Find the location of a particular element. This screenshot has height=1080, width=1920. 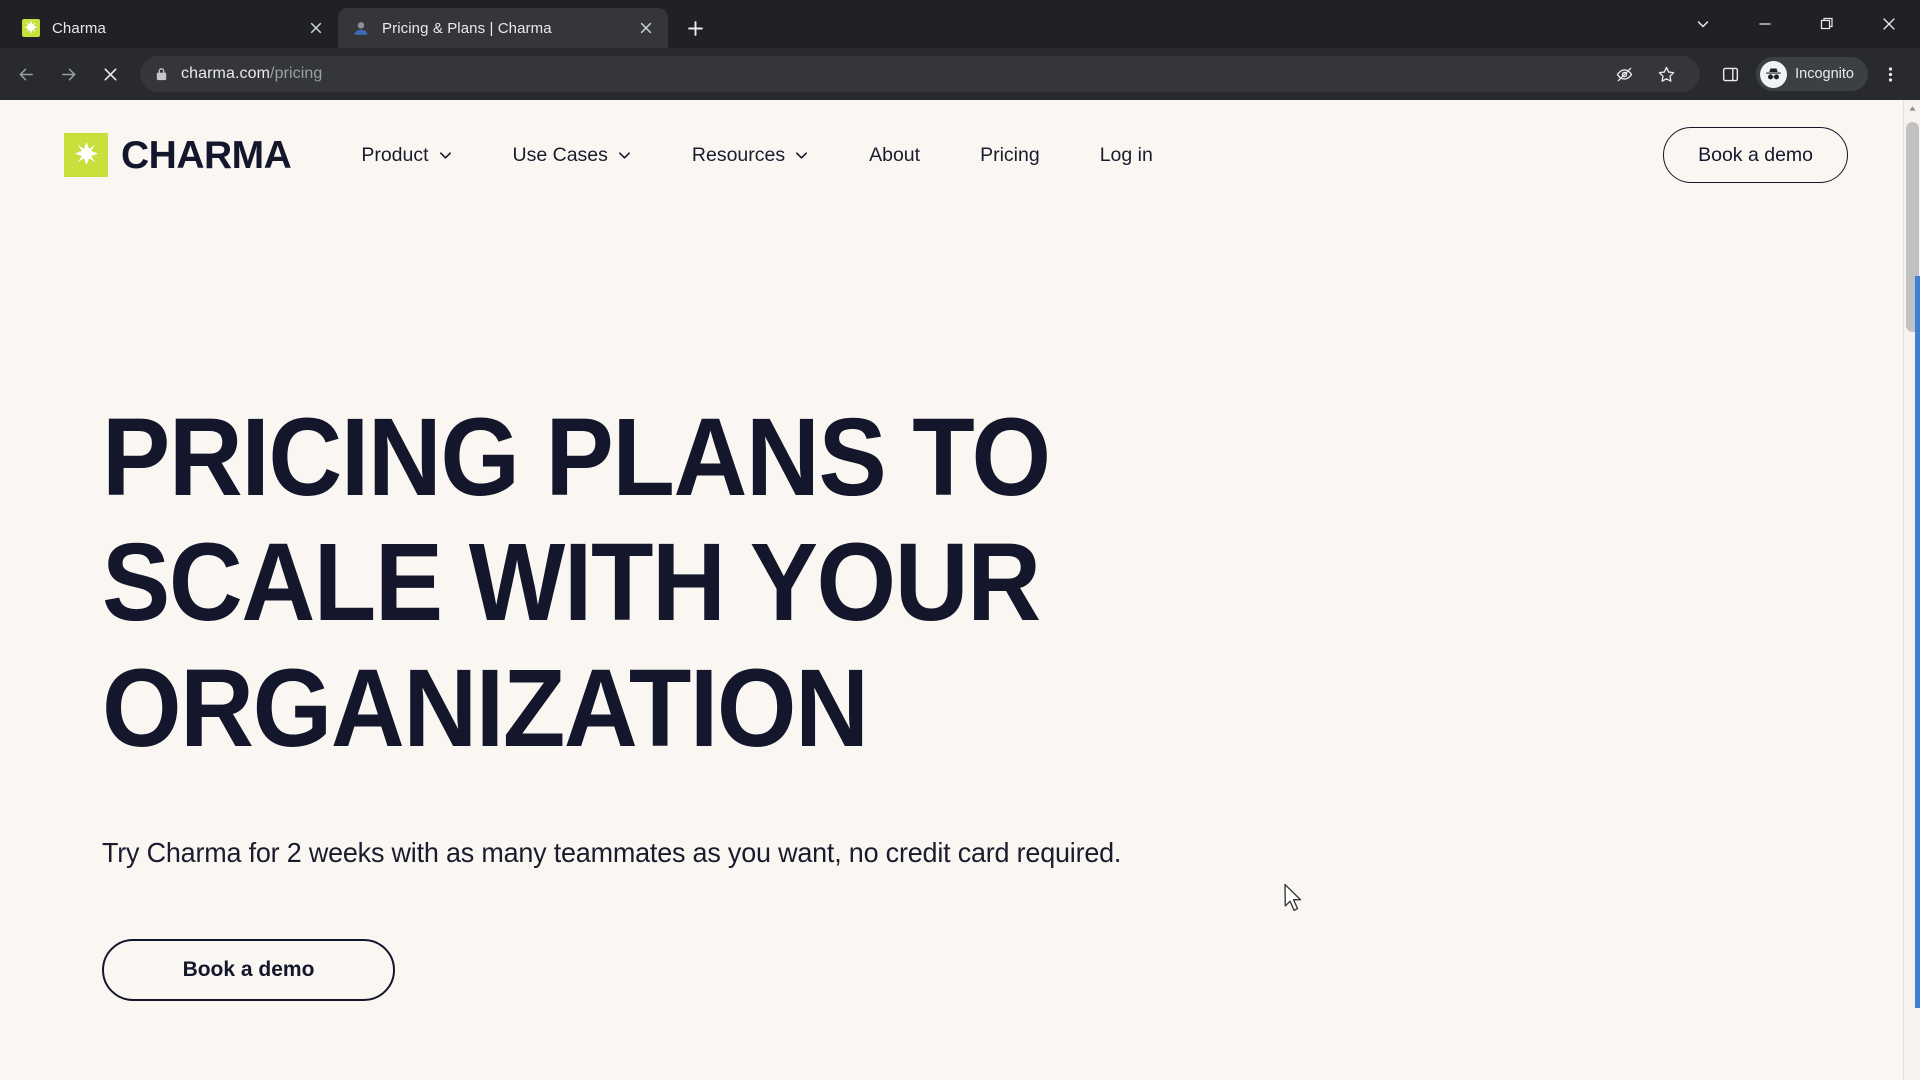

side-panel-icon is located at coordinates (1730, 74).